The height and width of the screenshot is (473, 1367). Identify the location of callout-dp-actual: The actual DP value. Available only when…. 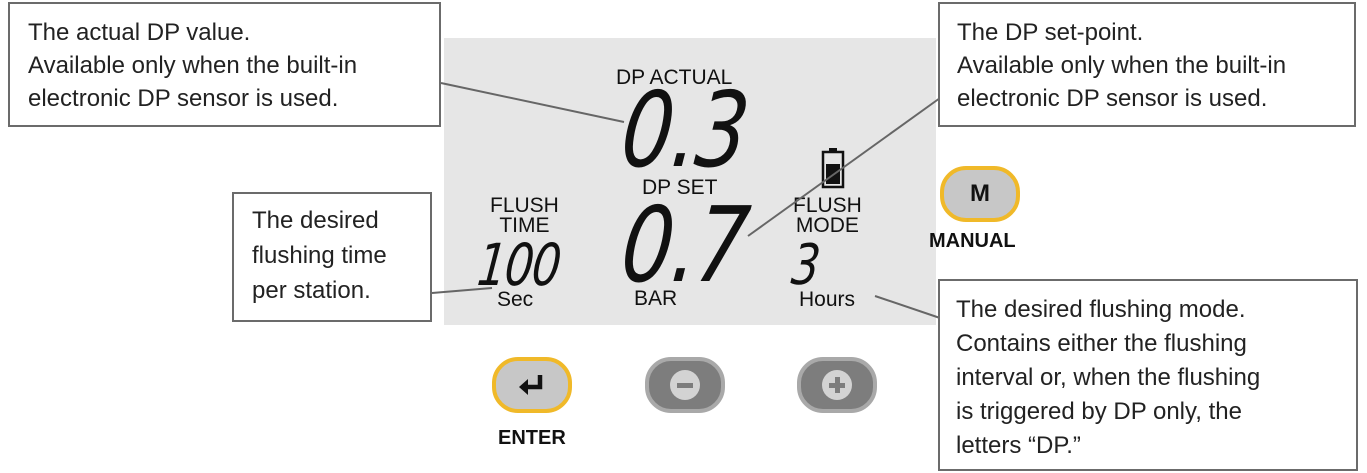
(224, 64).